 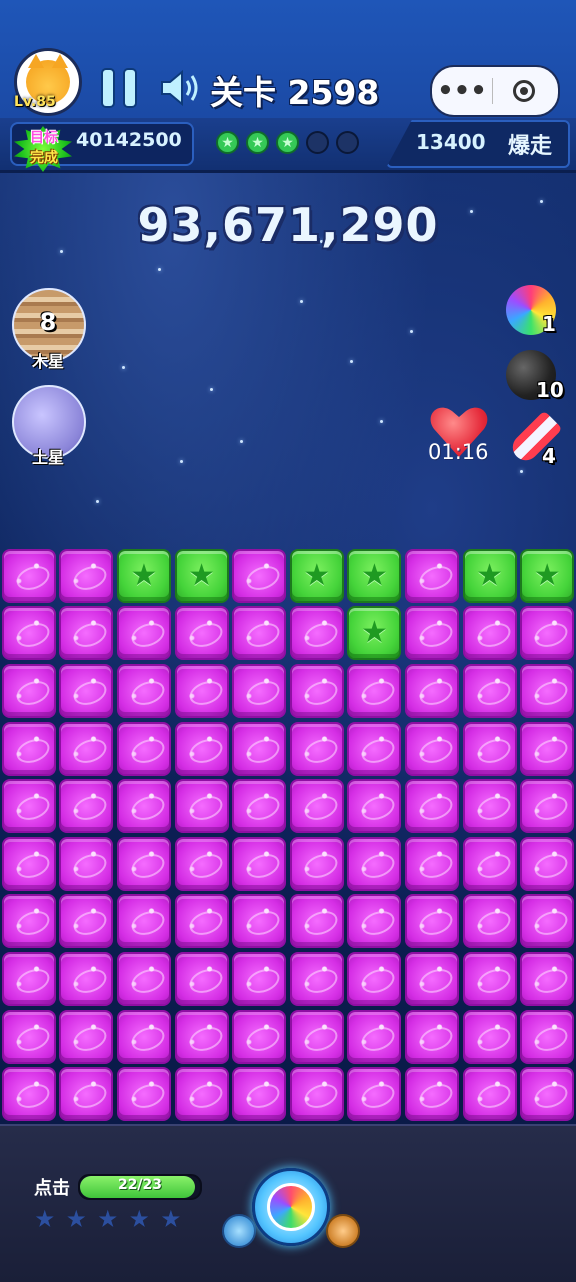 What do you see at coordinates (462, 91) in the screenshot?
I see `more-menu-button: •••` at bounding box center [462, 91].